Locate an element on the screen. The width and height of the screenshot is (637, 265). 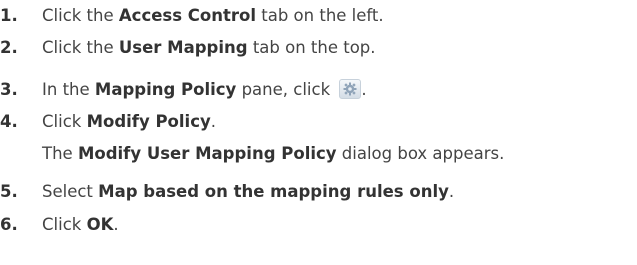
step-text: Click Modify Policy. is located at coordinates (129, 122).